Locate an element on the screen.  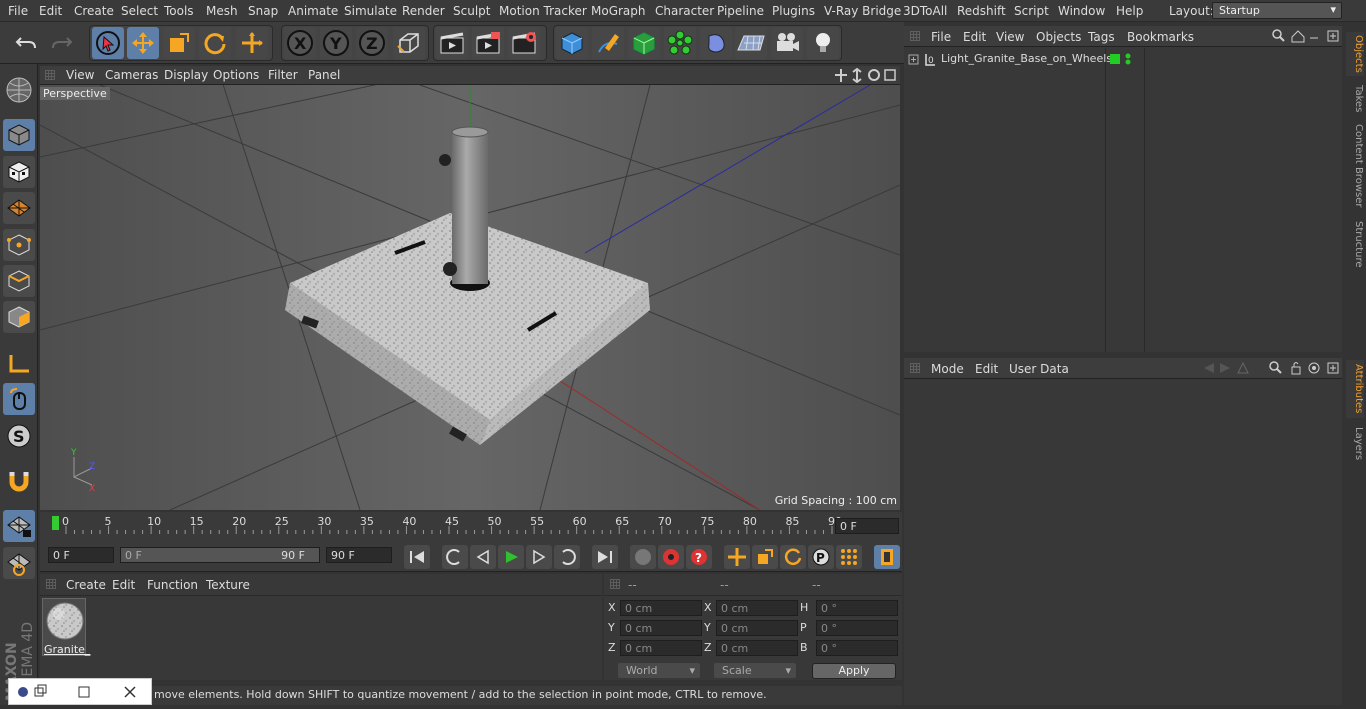
menu-mograph: MoGraph is located at coordinates (618, 11).